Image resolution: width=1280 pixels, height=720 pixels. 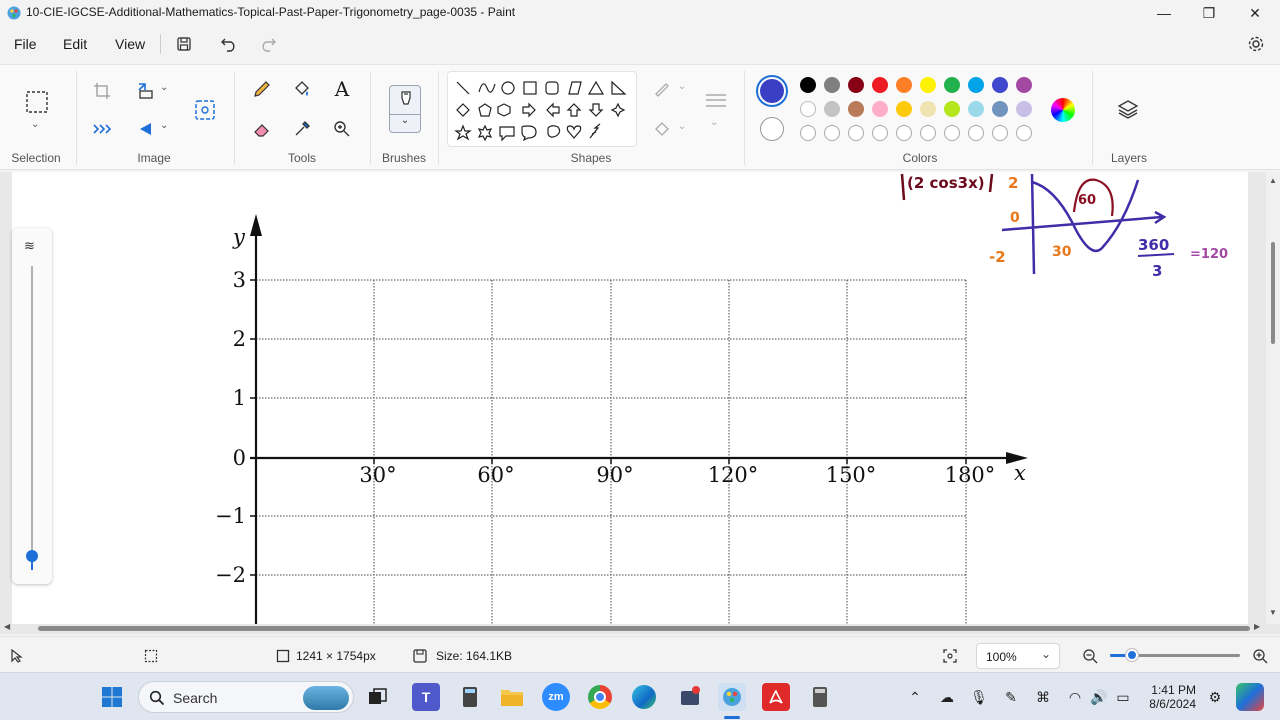 What do you see at coordinates (504, 110) in the screenshot?
I see `shape-hexagon-icon` at bounding box center [504, 110].